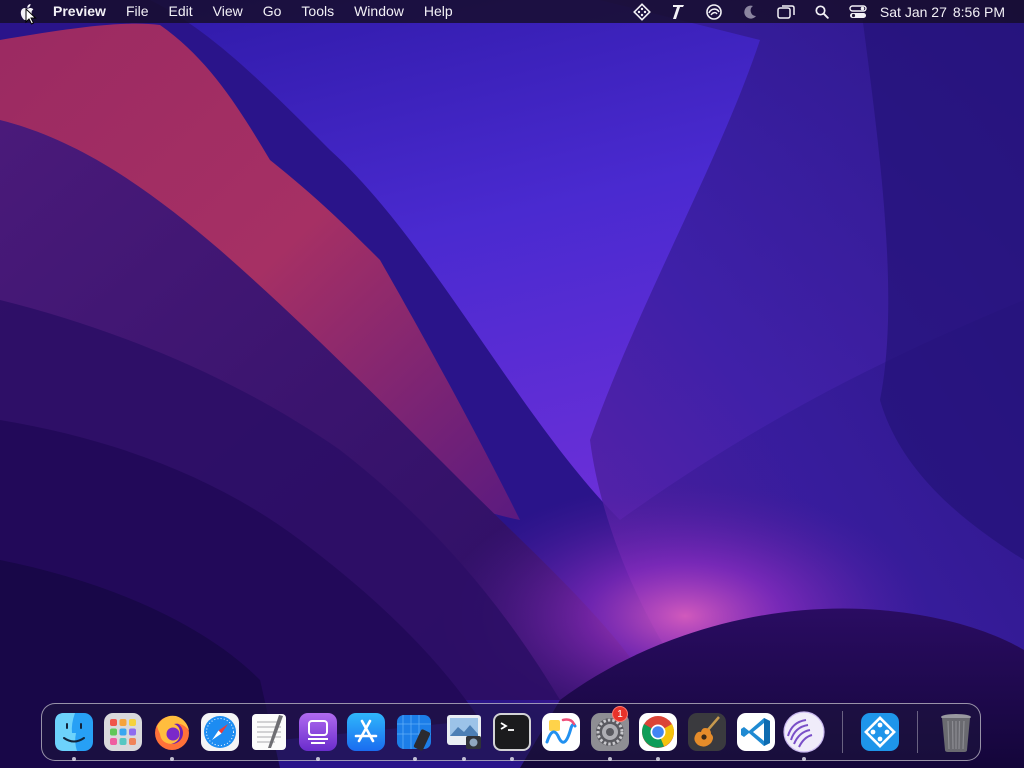 This screenshot has height=768, width=1024. Describe the element at coordinates (858, 11) in the screenshot. I see `control-center-icon` at that location.